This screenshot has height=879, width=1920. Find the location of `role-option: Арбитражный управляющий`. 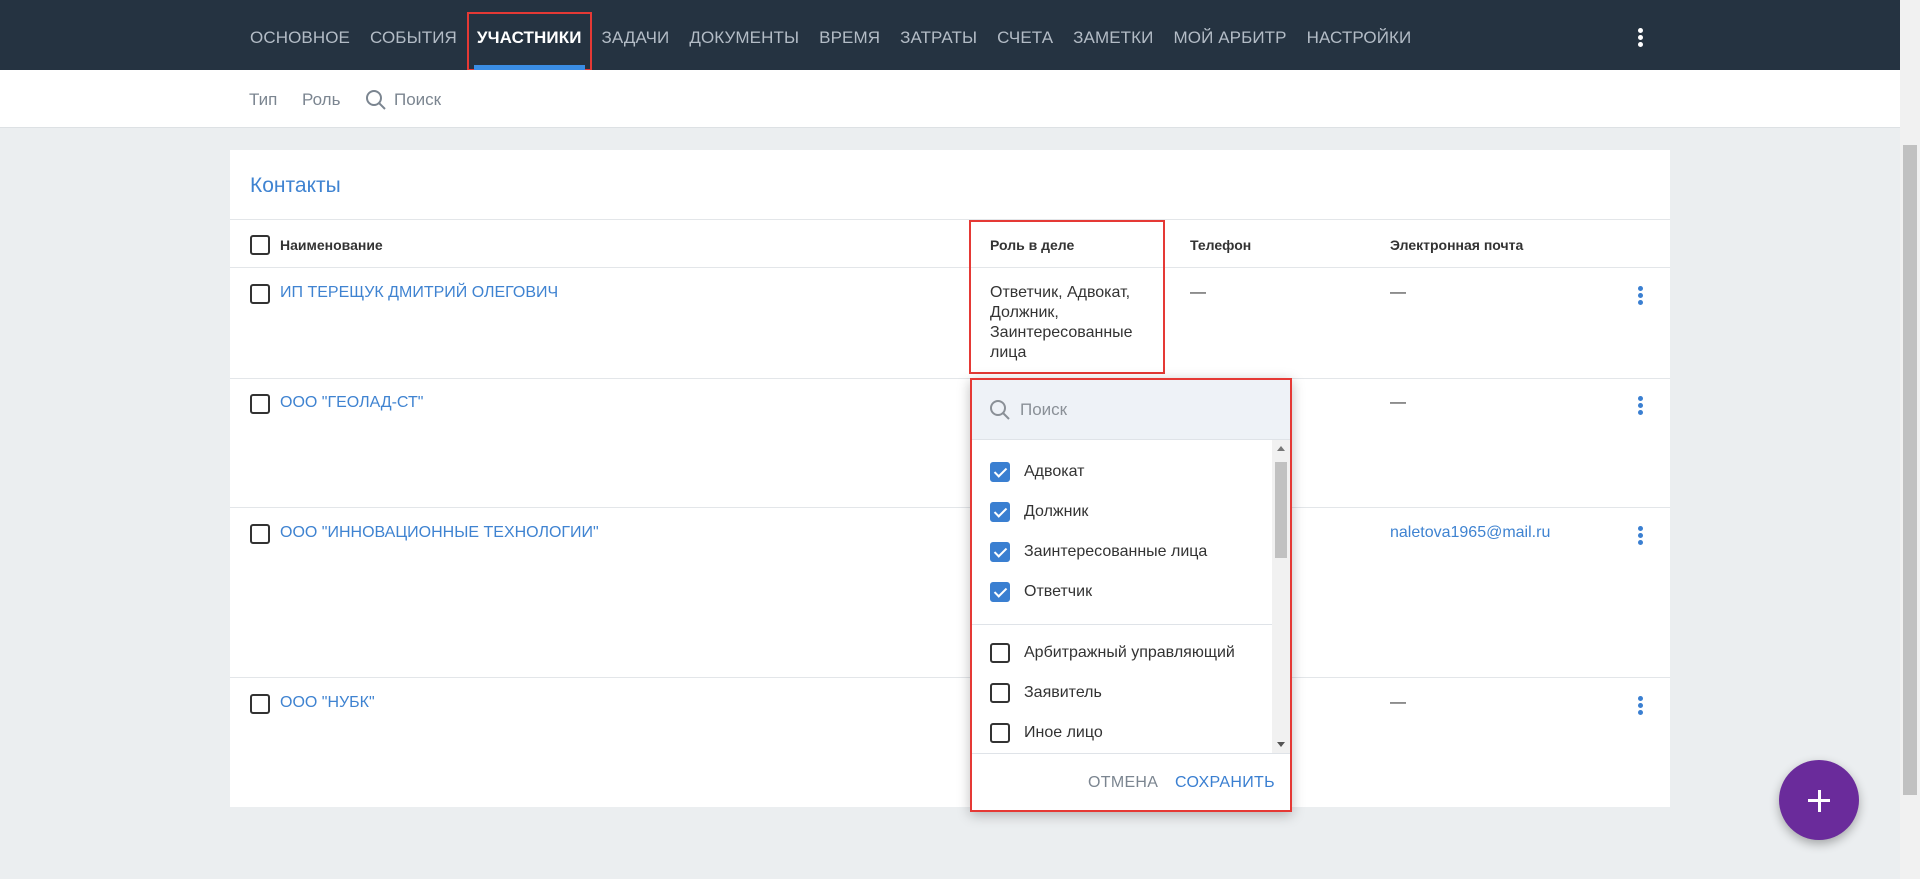

role-option: Арбитражный управляющий is located at coordinates (1112, 653).